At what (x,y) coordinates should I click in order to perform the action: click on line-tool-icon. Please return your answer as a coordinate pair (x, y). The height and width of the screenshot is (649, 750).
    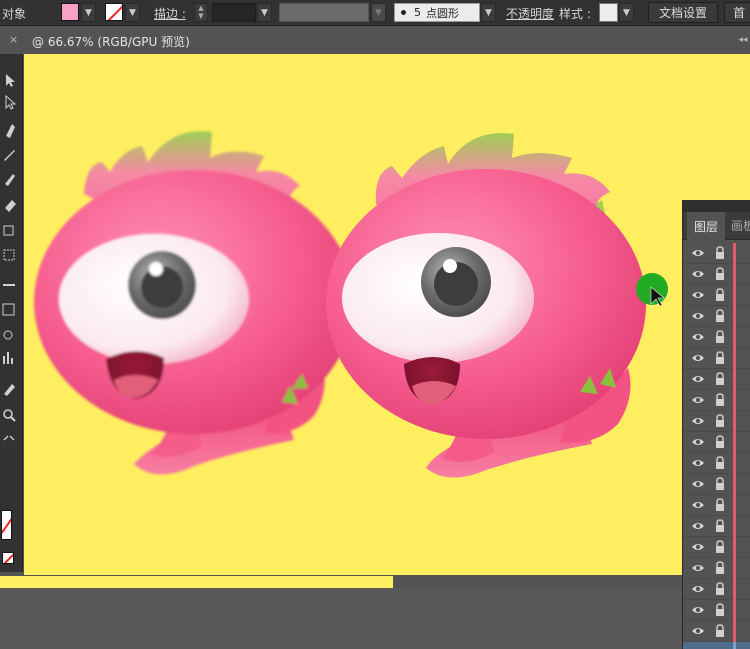
    Looking at the image, I should click on (9, 155).